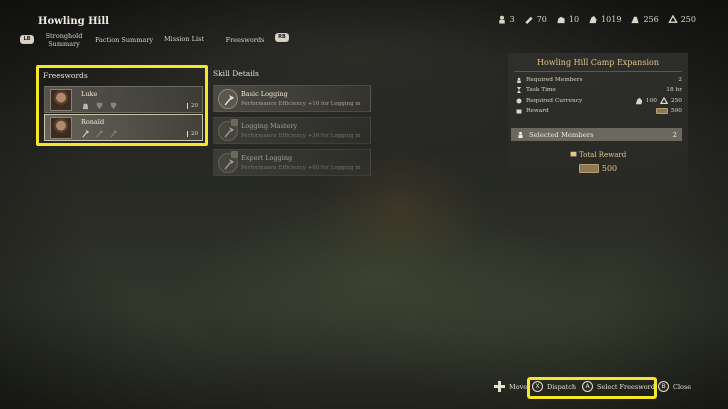  What do you see at coordinates (85, 106) in the screenshot?
I see `grain-sack-icon` at bounding box center [85, 106].